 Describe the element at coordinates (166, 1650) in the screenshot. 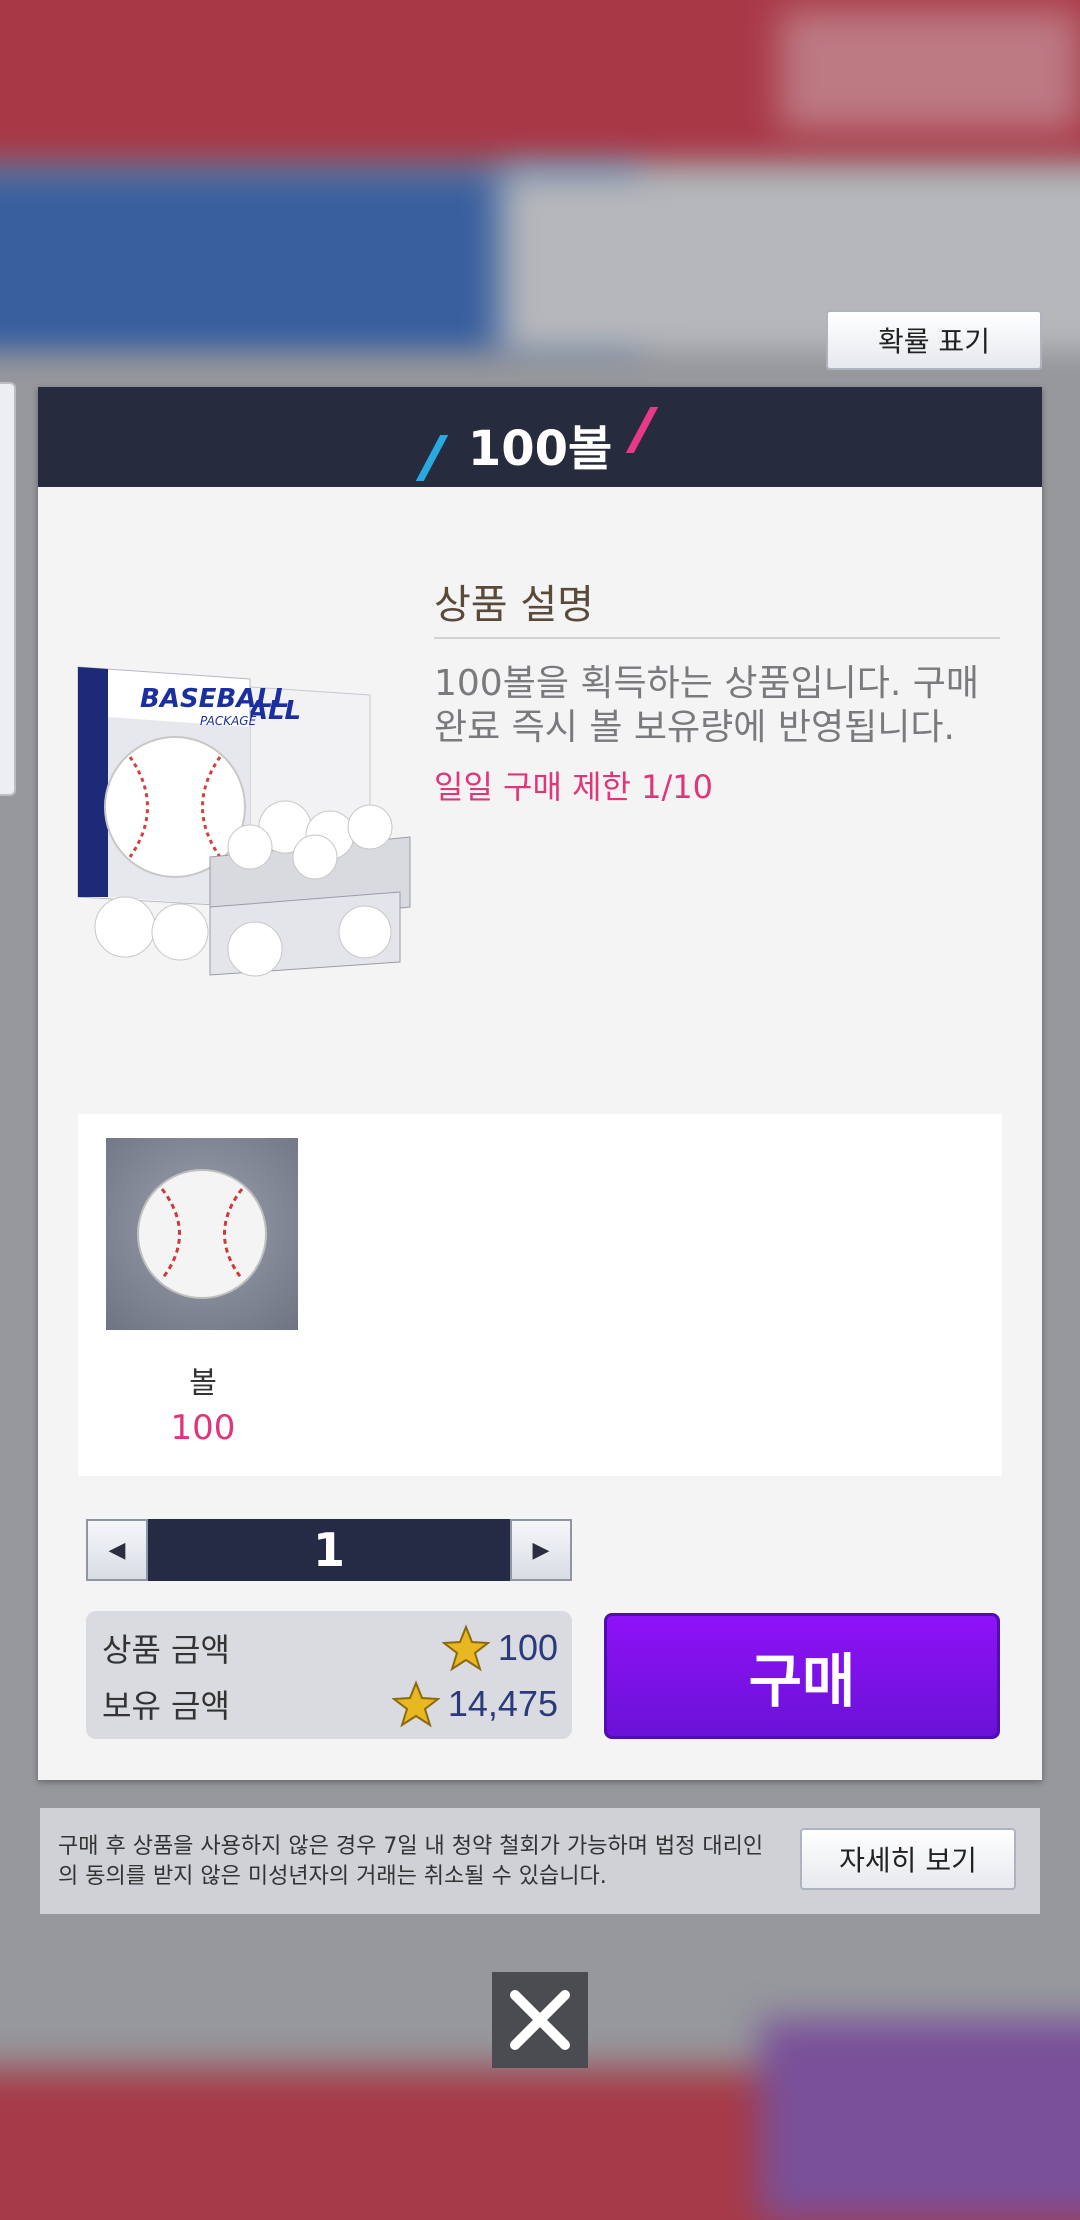

I see `product-price-label: 상품 금액` at that location.